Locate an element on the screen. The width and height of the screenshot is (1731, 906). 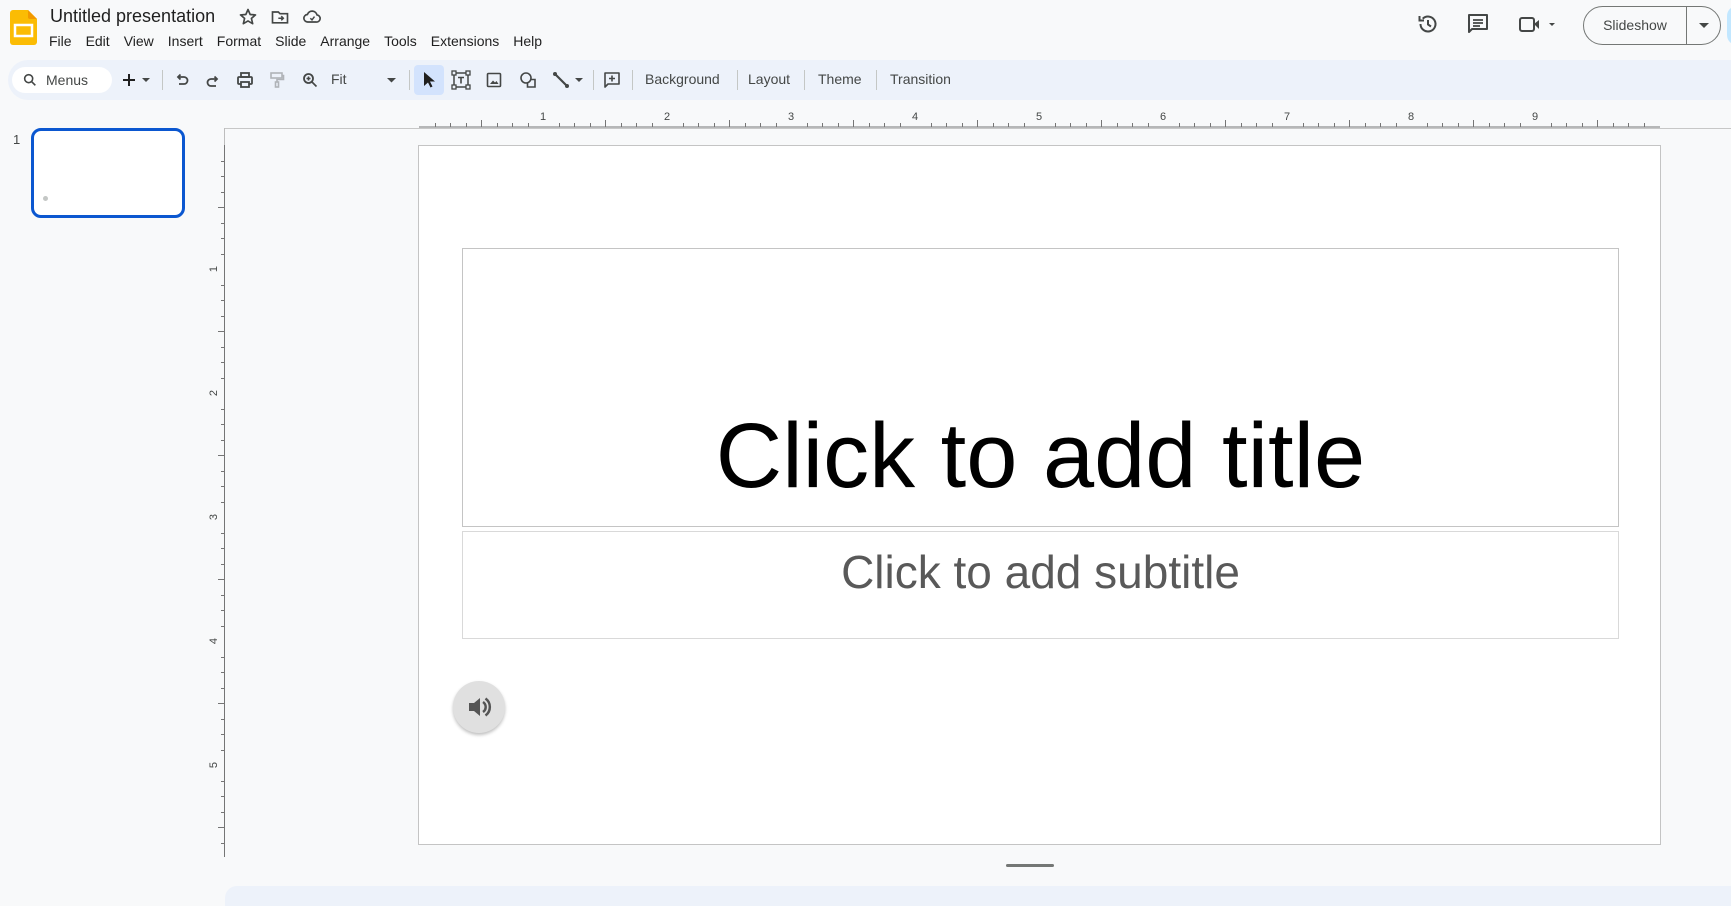
ruler-label: 6 is located at coordinates (1163, 117).